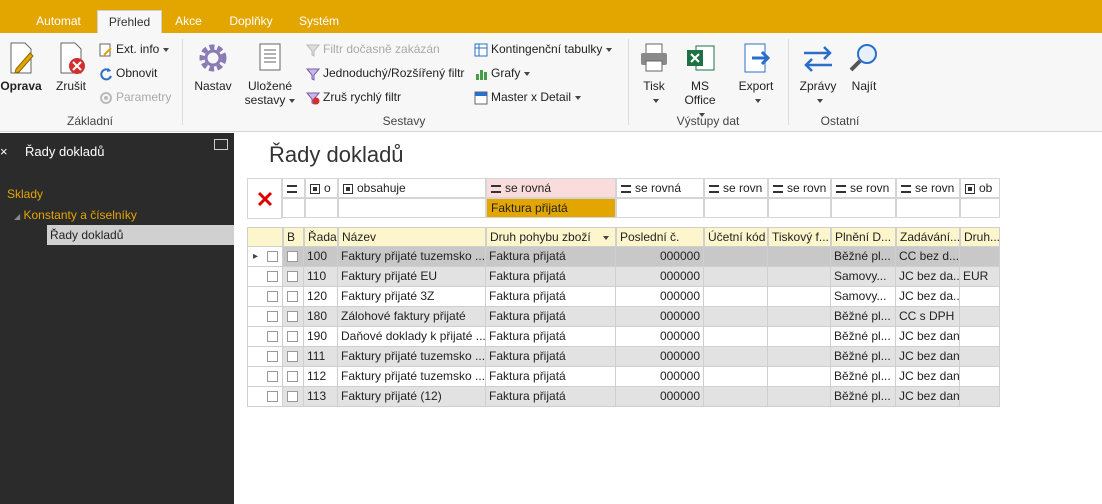 Image resolution: width=1102 pixels, height=504 pixels. What do you see at coordinates (863, 188) in the screenshot?
I see `filter-op-plneni: se rovn` at bounding box center [863, 188].